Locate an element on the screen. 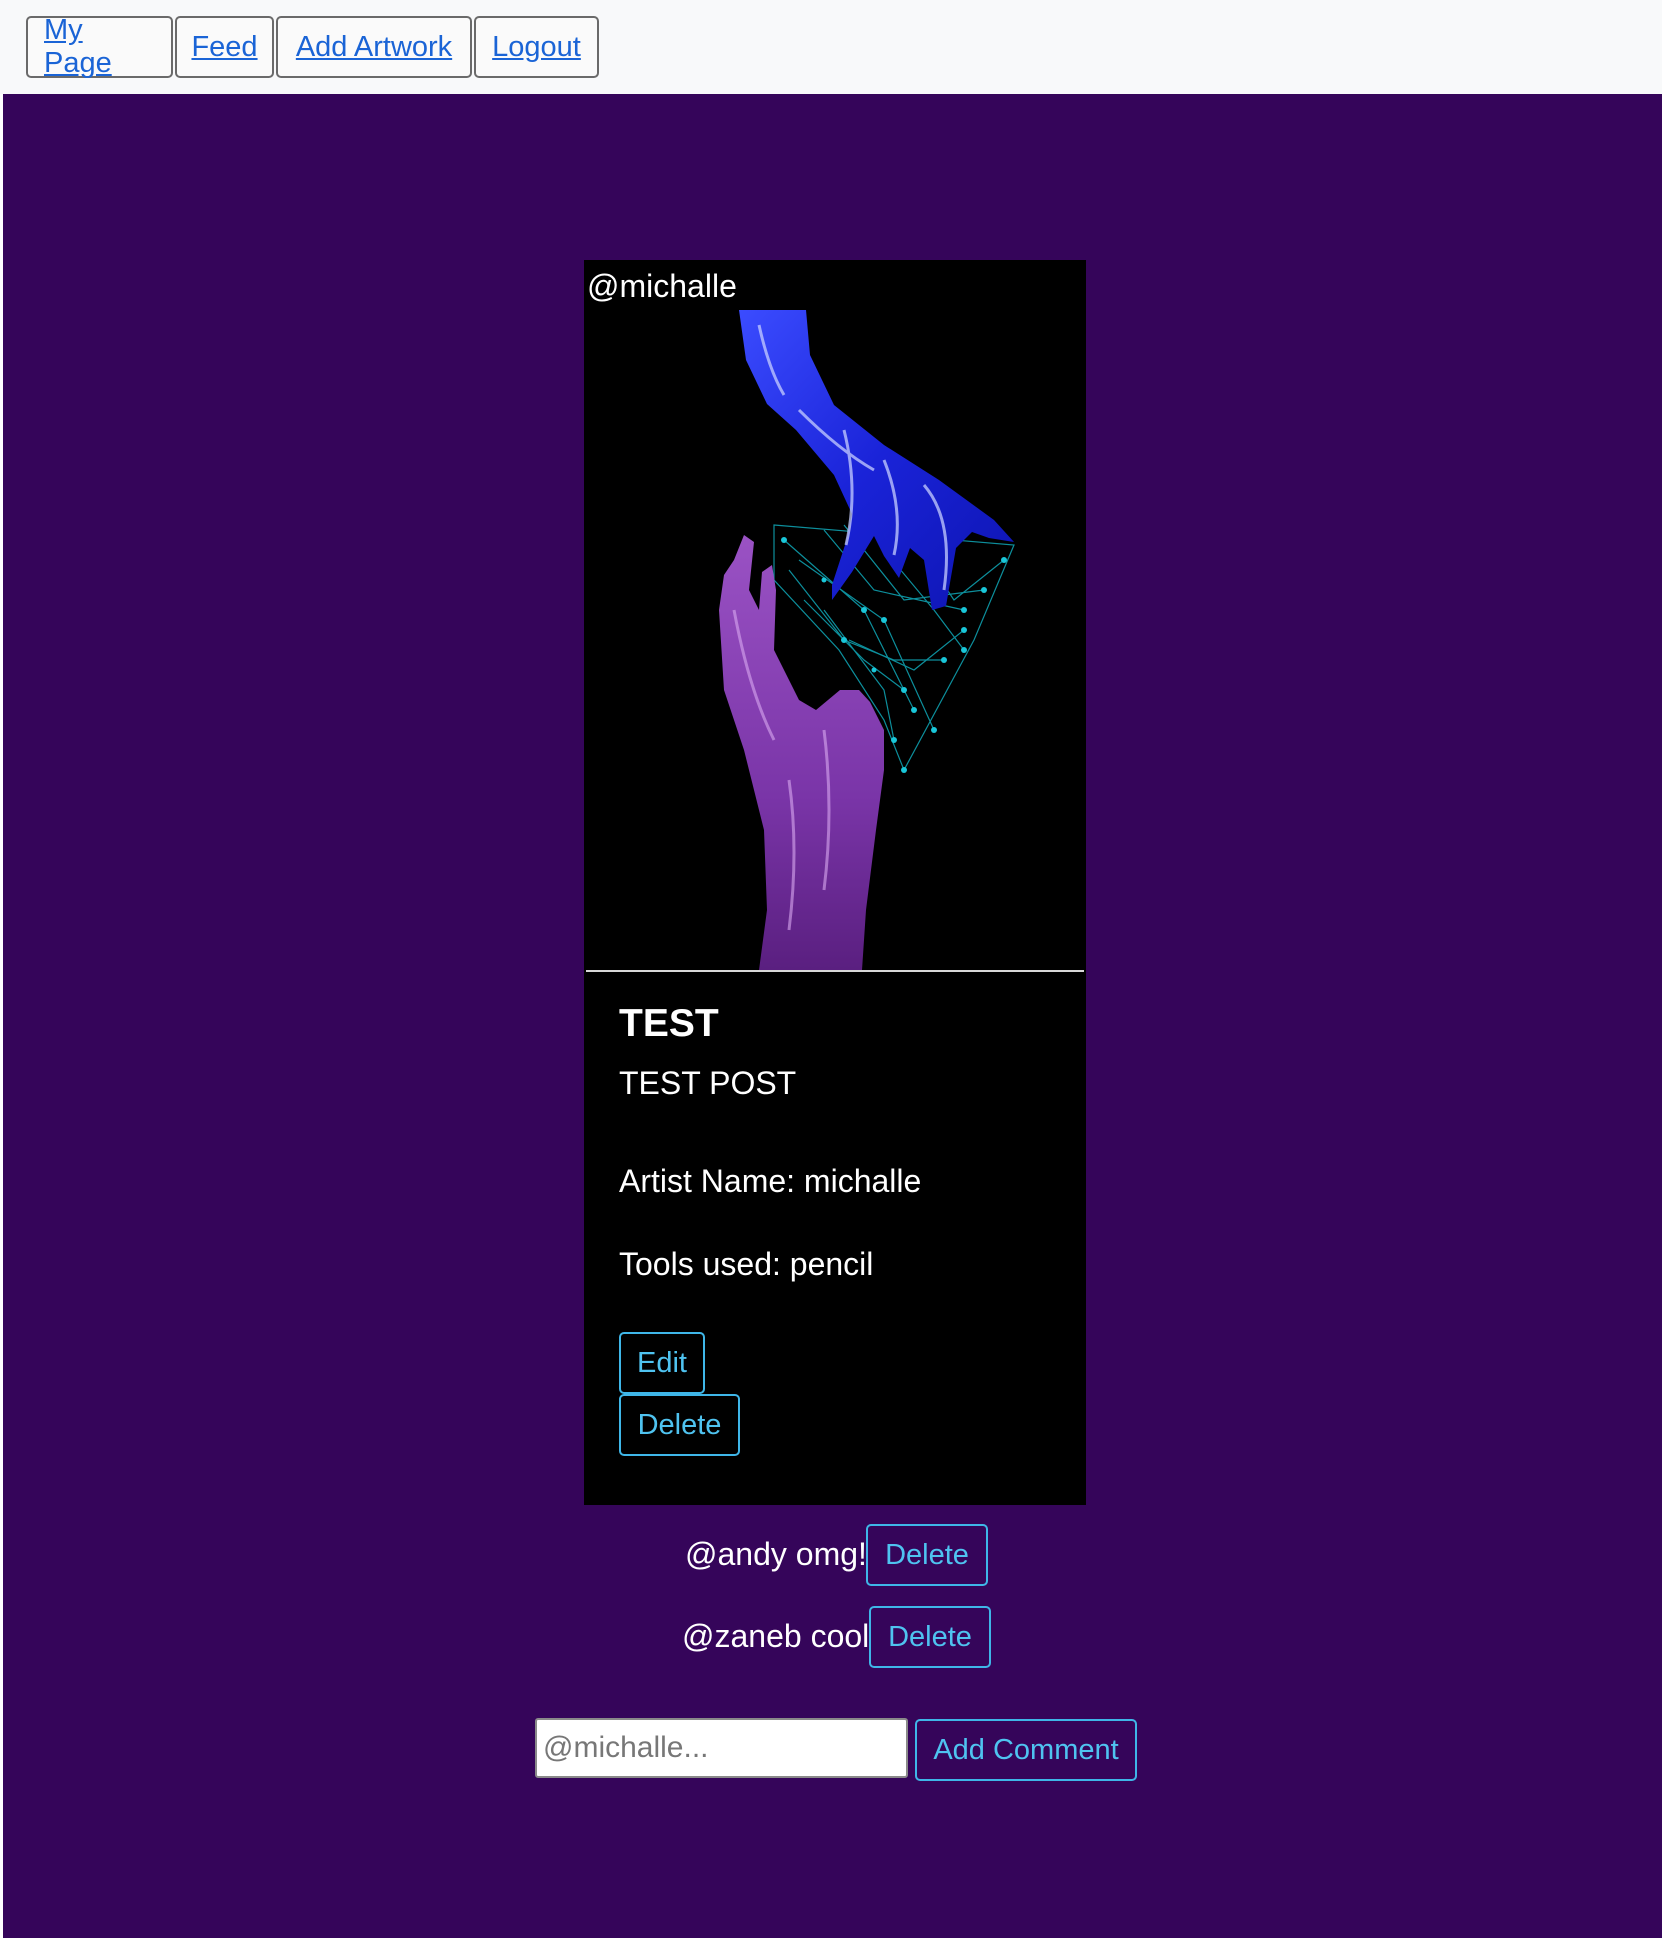 The image size is (1662, 1938). nav-logout-button: Logout is located at coordinates (536, 47).